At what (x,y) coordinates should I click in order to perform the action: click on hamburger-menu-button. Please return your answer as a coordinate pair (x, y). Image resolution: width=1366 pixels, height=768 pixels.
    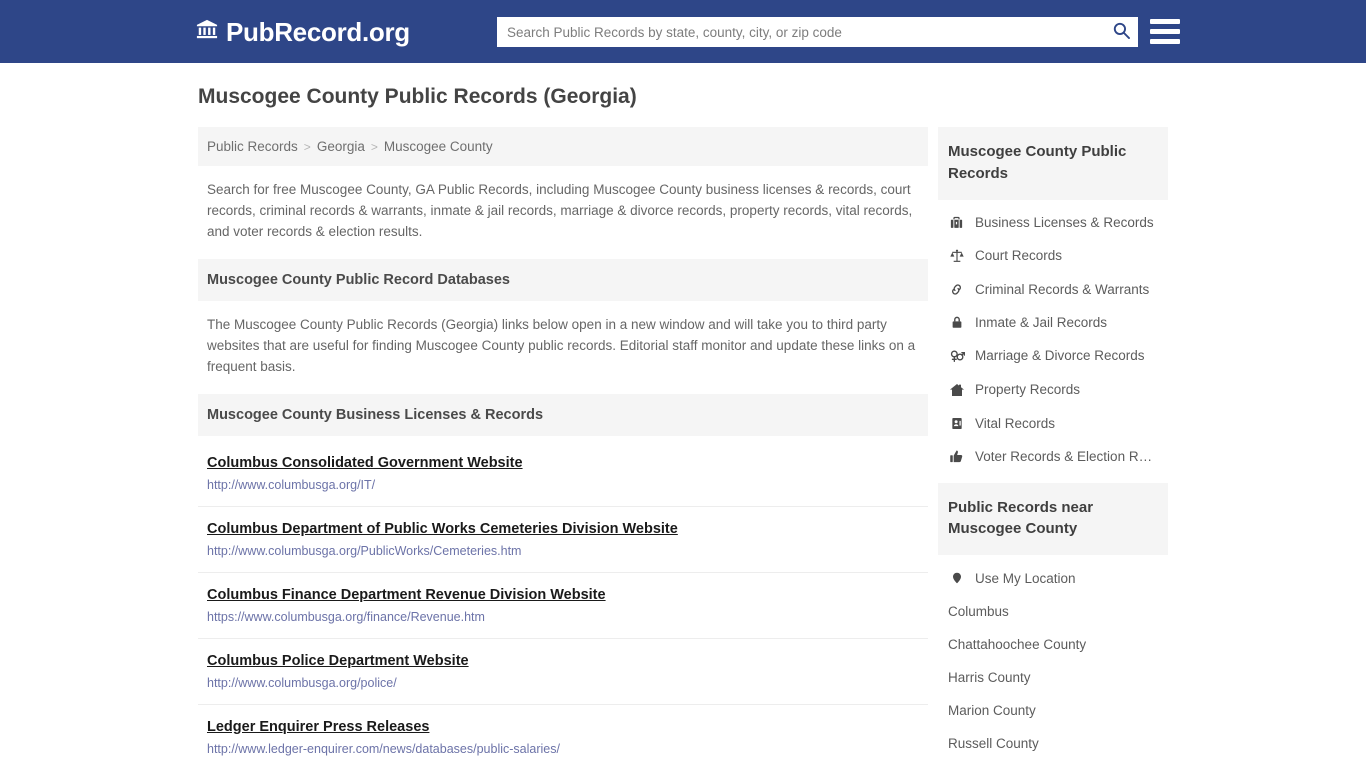
    Looking at the image, I should click on (1165, 31).